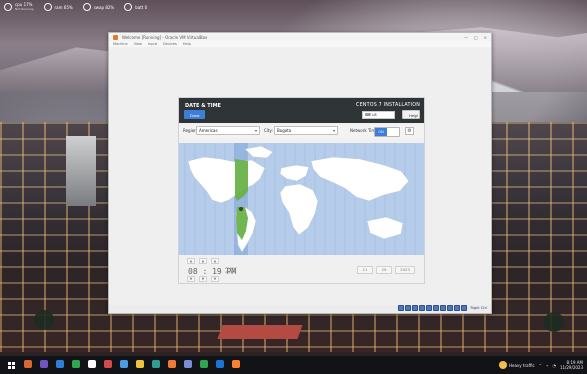  What do you see at coordinates (215, 279) in the screenshot?
I see `ampm-down-button: ▼` at bounding box center [215, 279].